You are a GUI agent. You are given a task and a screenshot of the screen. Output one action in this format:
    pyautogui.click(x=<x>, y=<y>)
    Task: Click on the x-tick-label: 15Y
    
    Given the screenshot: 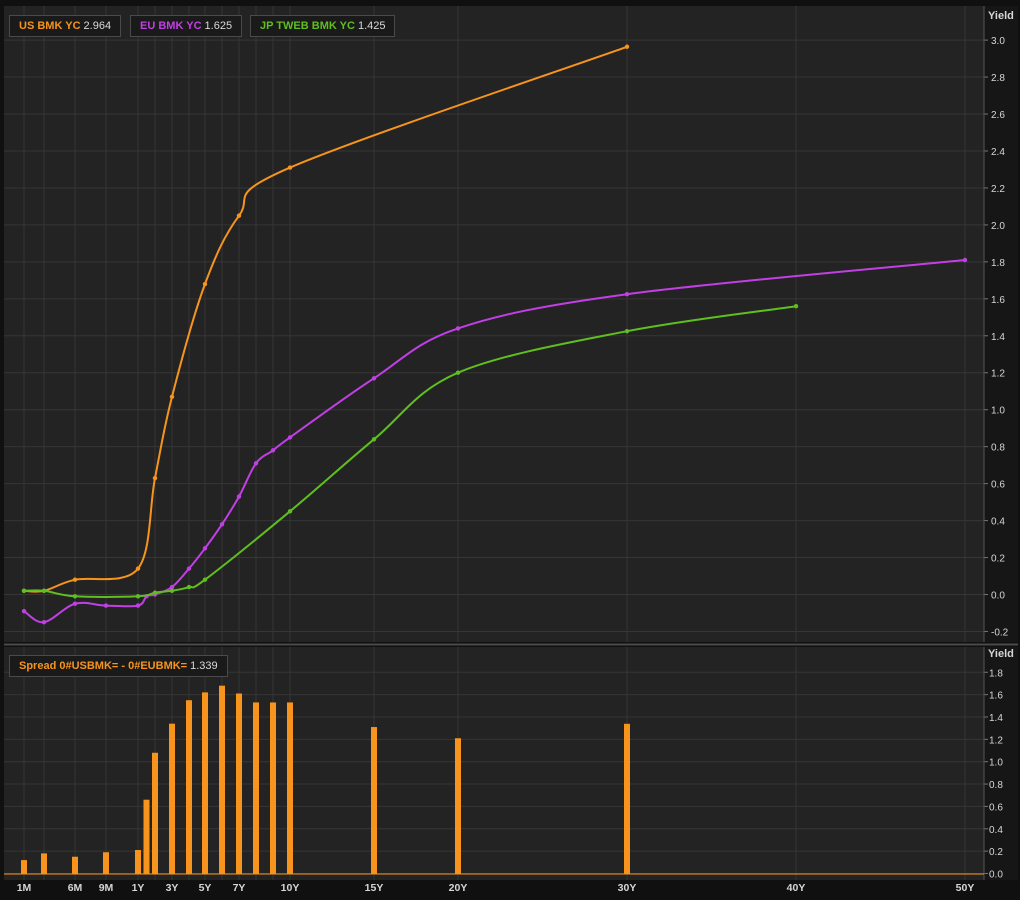 What is the action you would take?
    pyautogui.click(x=374, y=888)
    